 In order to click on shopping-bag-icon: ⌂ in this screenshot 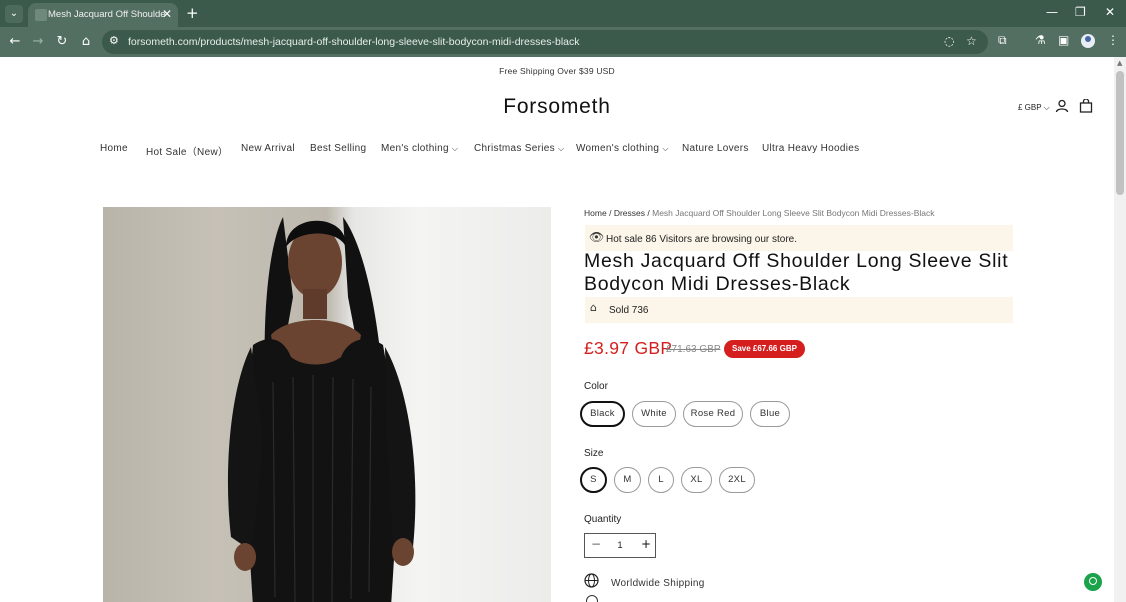, I will do `click(593, 307)`.